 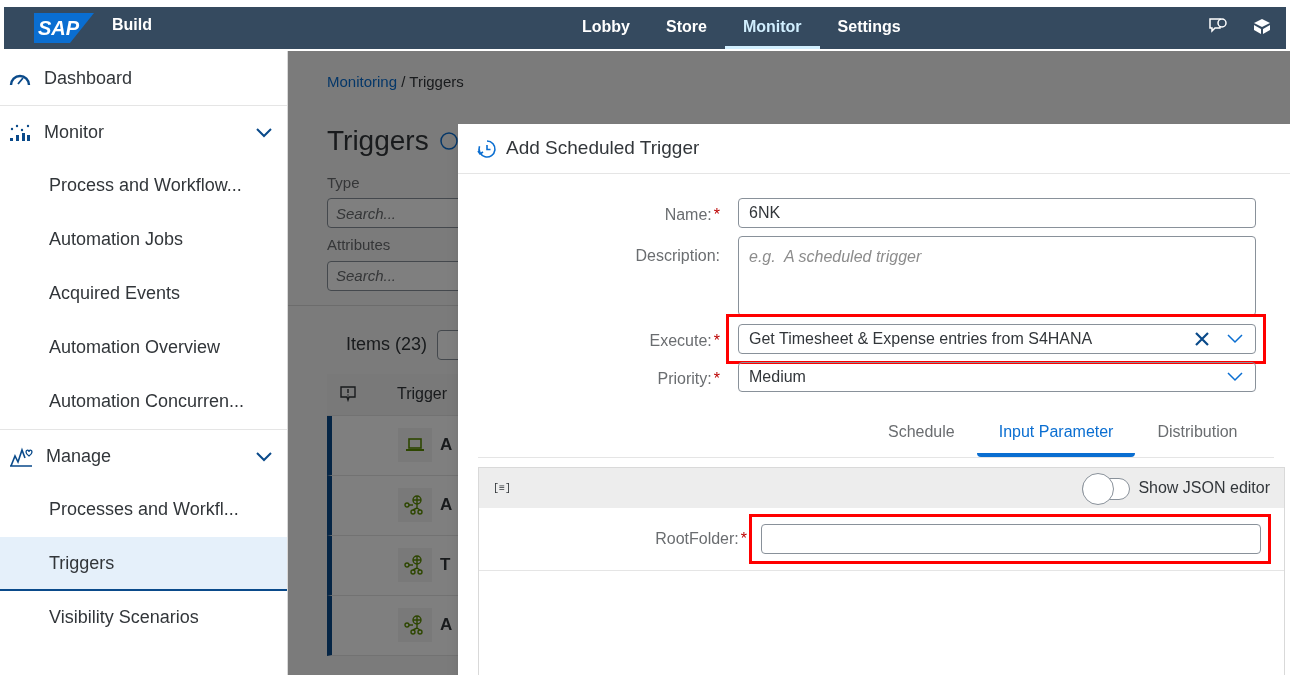 What do you see at coordinates (143, 294) in the screenshot?
I see `sidebar-item: Acquired Events` at bounding box center [143, 294].